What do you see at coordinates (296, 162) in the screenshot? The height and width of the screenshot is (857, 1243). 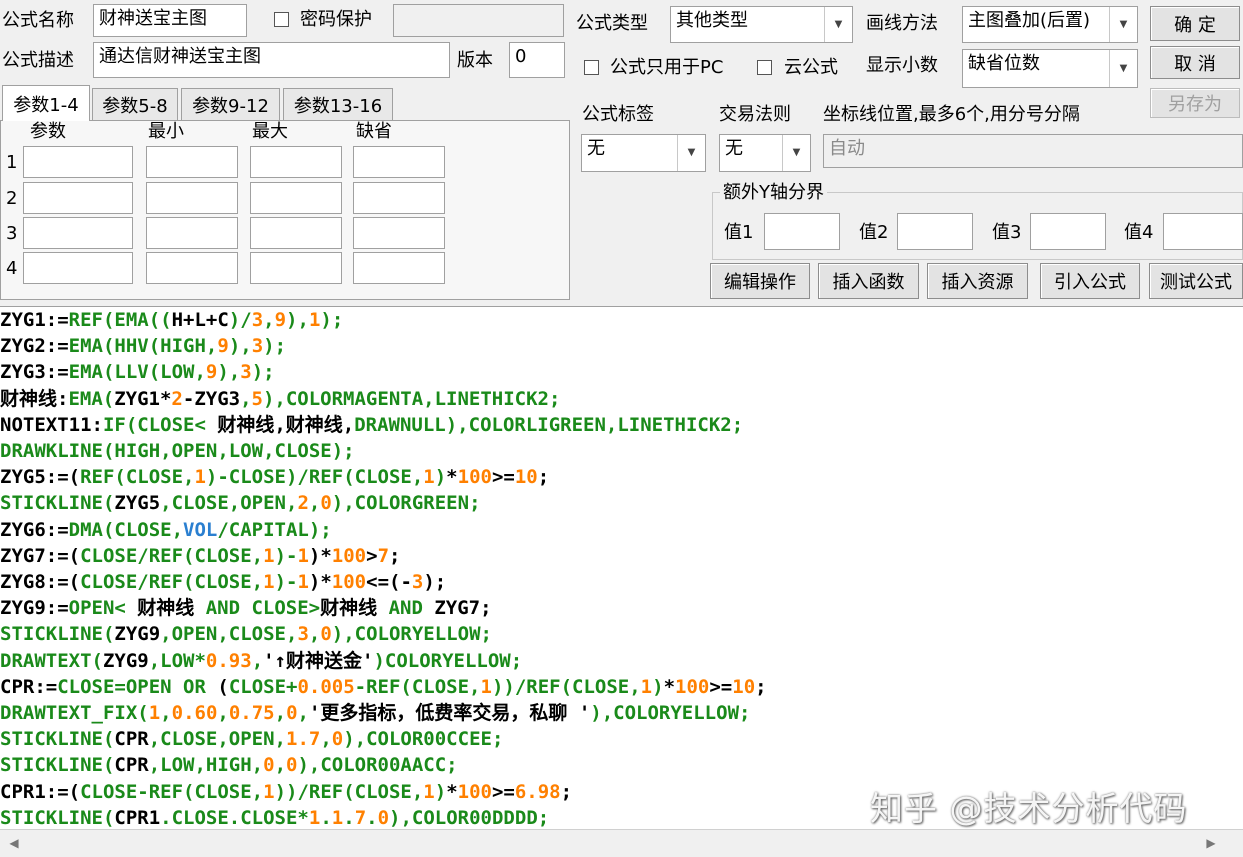 I see `param-1-max-input` at bounding box center [296, 162].